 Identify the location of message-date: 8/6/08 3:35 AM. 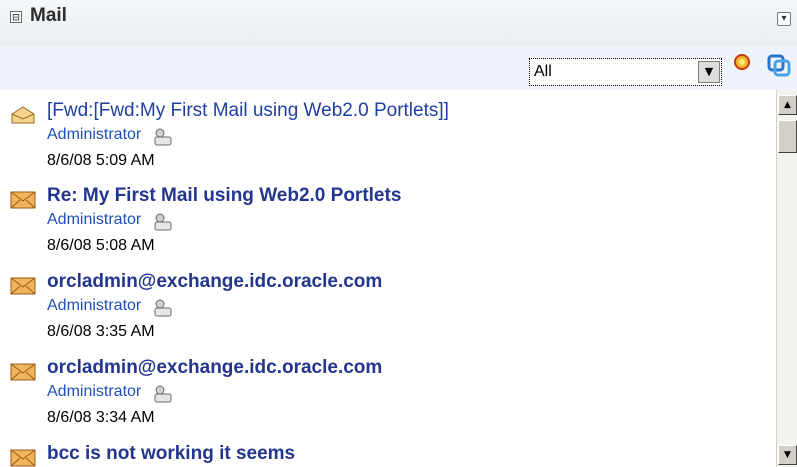
(101, 331).